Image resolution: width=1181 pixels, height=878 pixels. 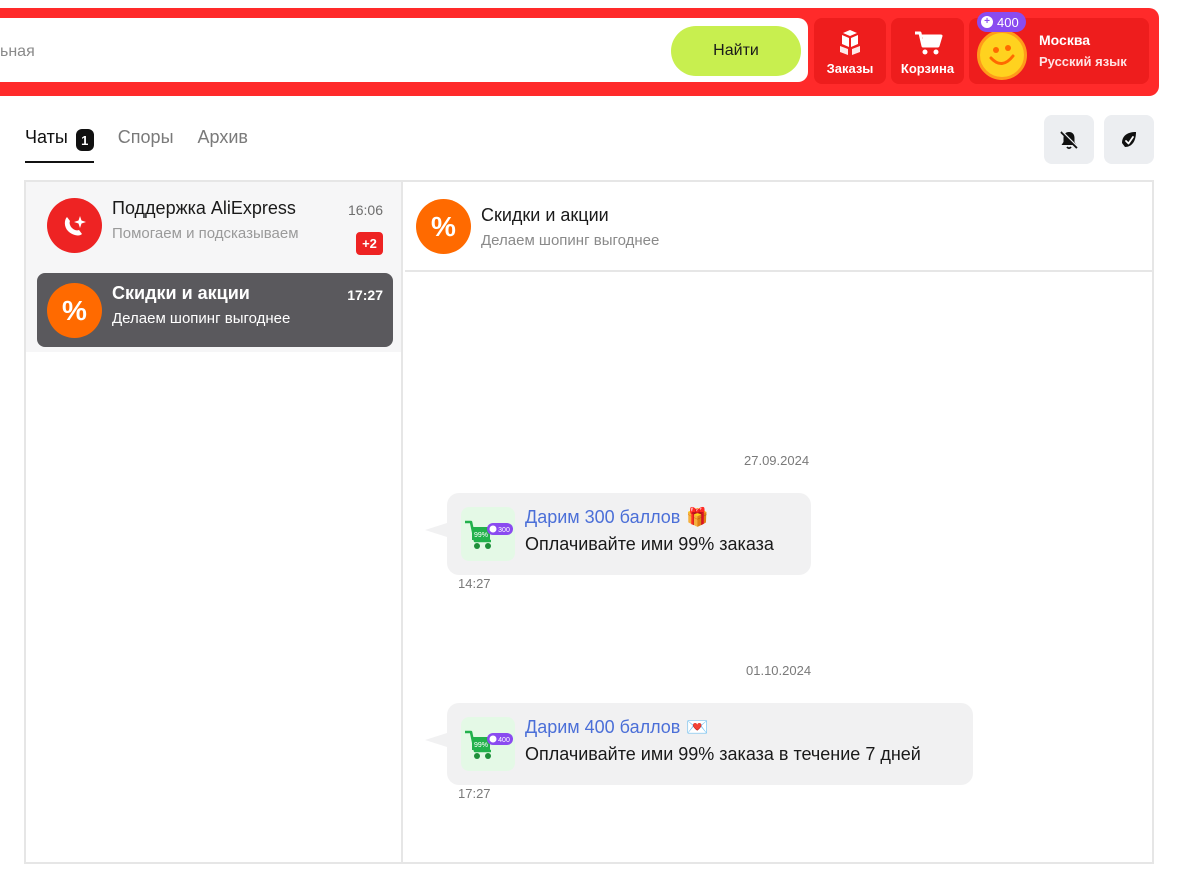 What do you see at coordinates (697, 727) in the screenshot?
I see `love-letter-icon: 💌` at bounding box center [697, 727].